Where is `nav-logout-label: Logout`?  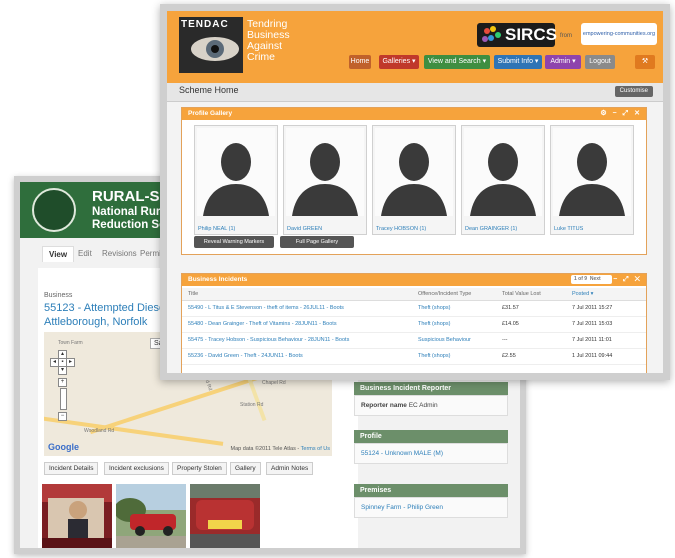 nav-logout-label: Logout is located at coordinates (600, 61).